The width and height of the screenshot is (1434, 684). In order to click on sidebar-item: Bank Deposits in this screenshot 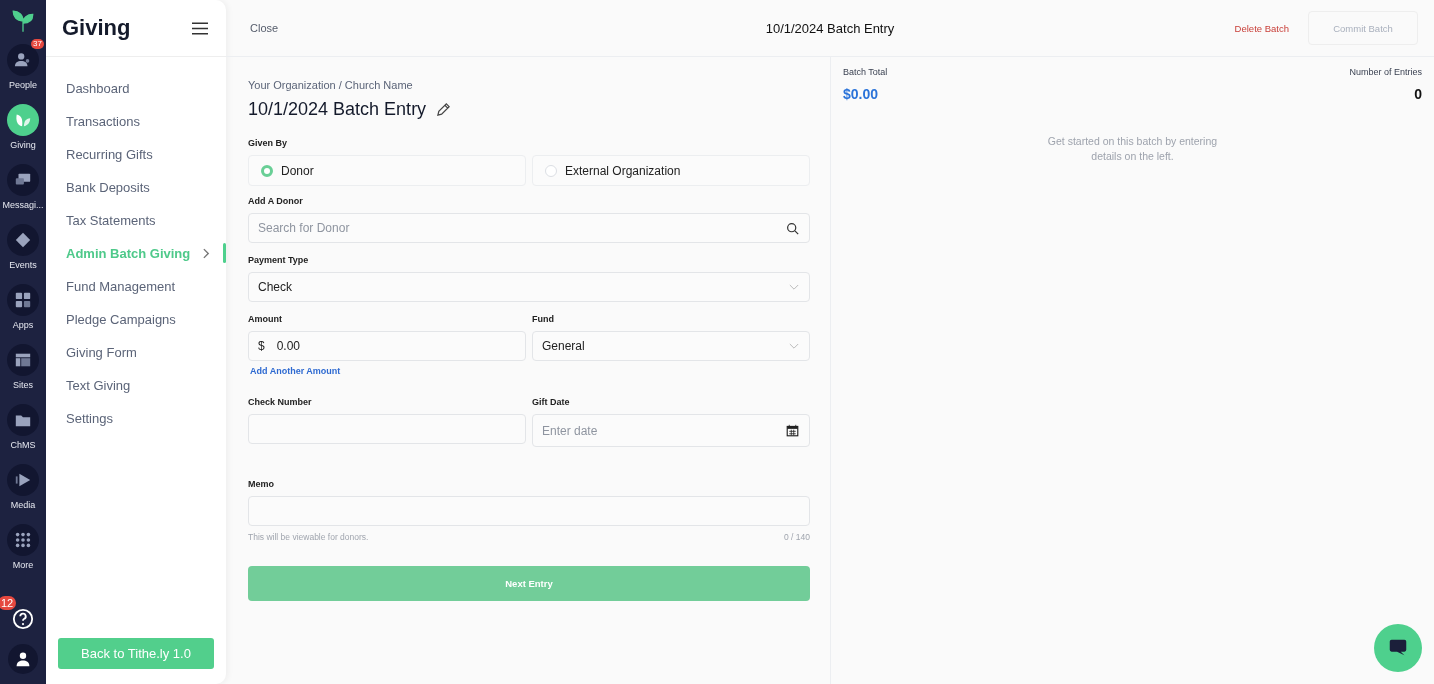, I will do `click(136, 187)`.